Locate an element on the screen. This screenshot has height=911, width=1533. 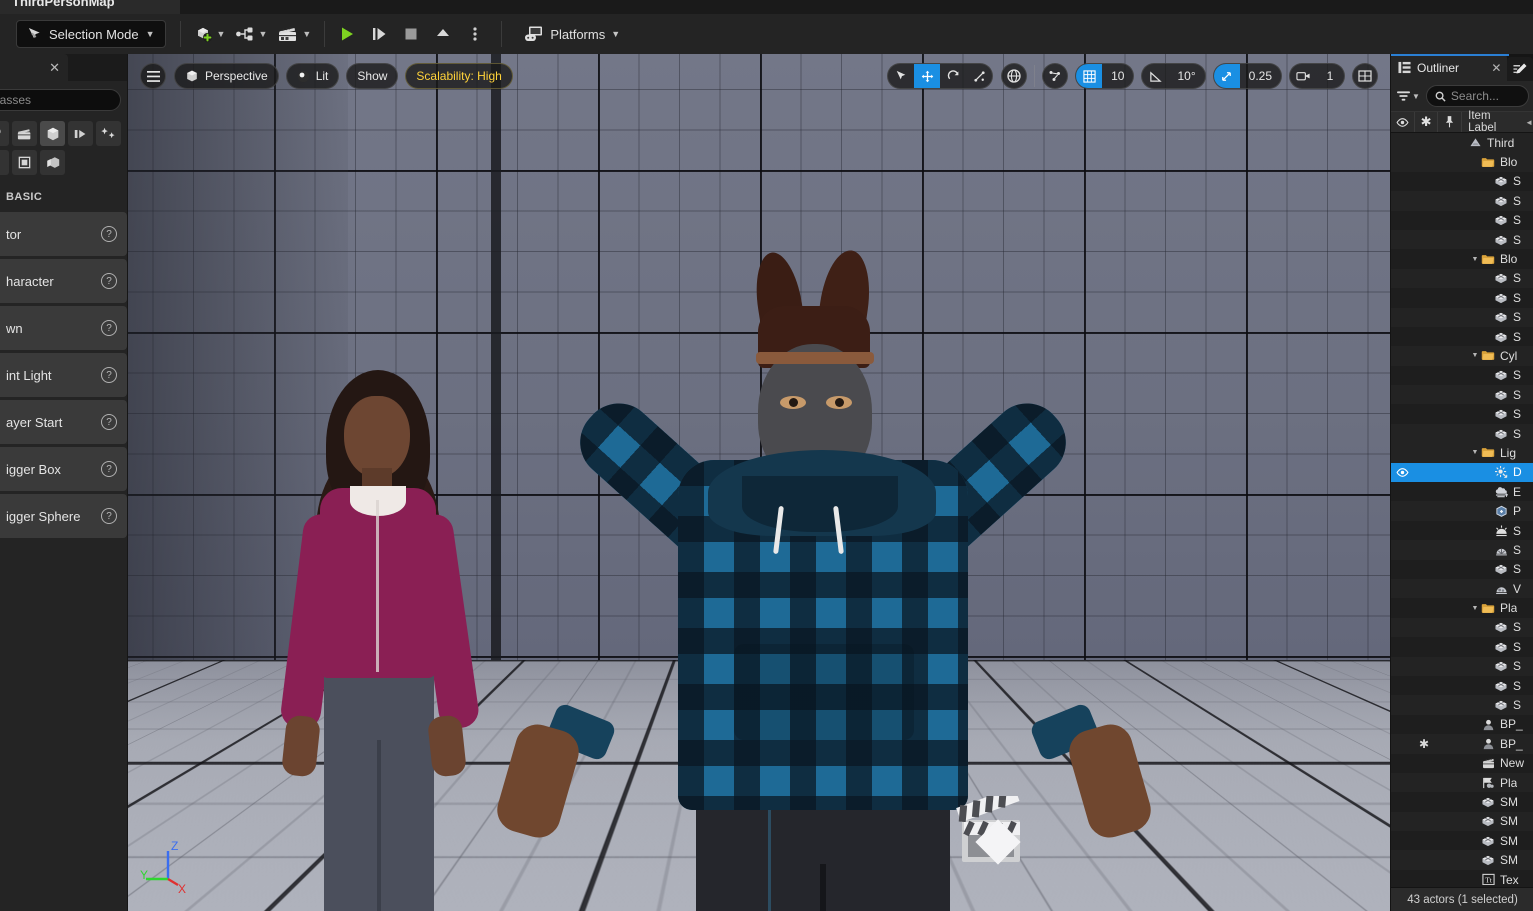
outliner-row: ✱ BP_ is located at coordinates (1462, 744).